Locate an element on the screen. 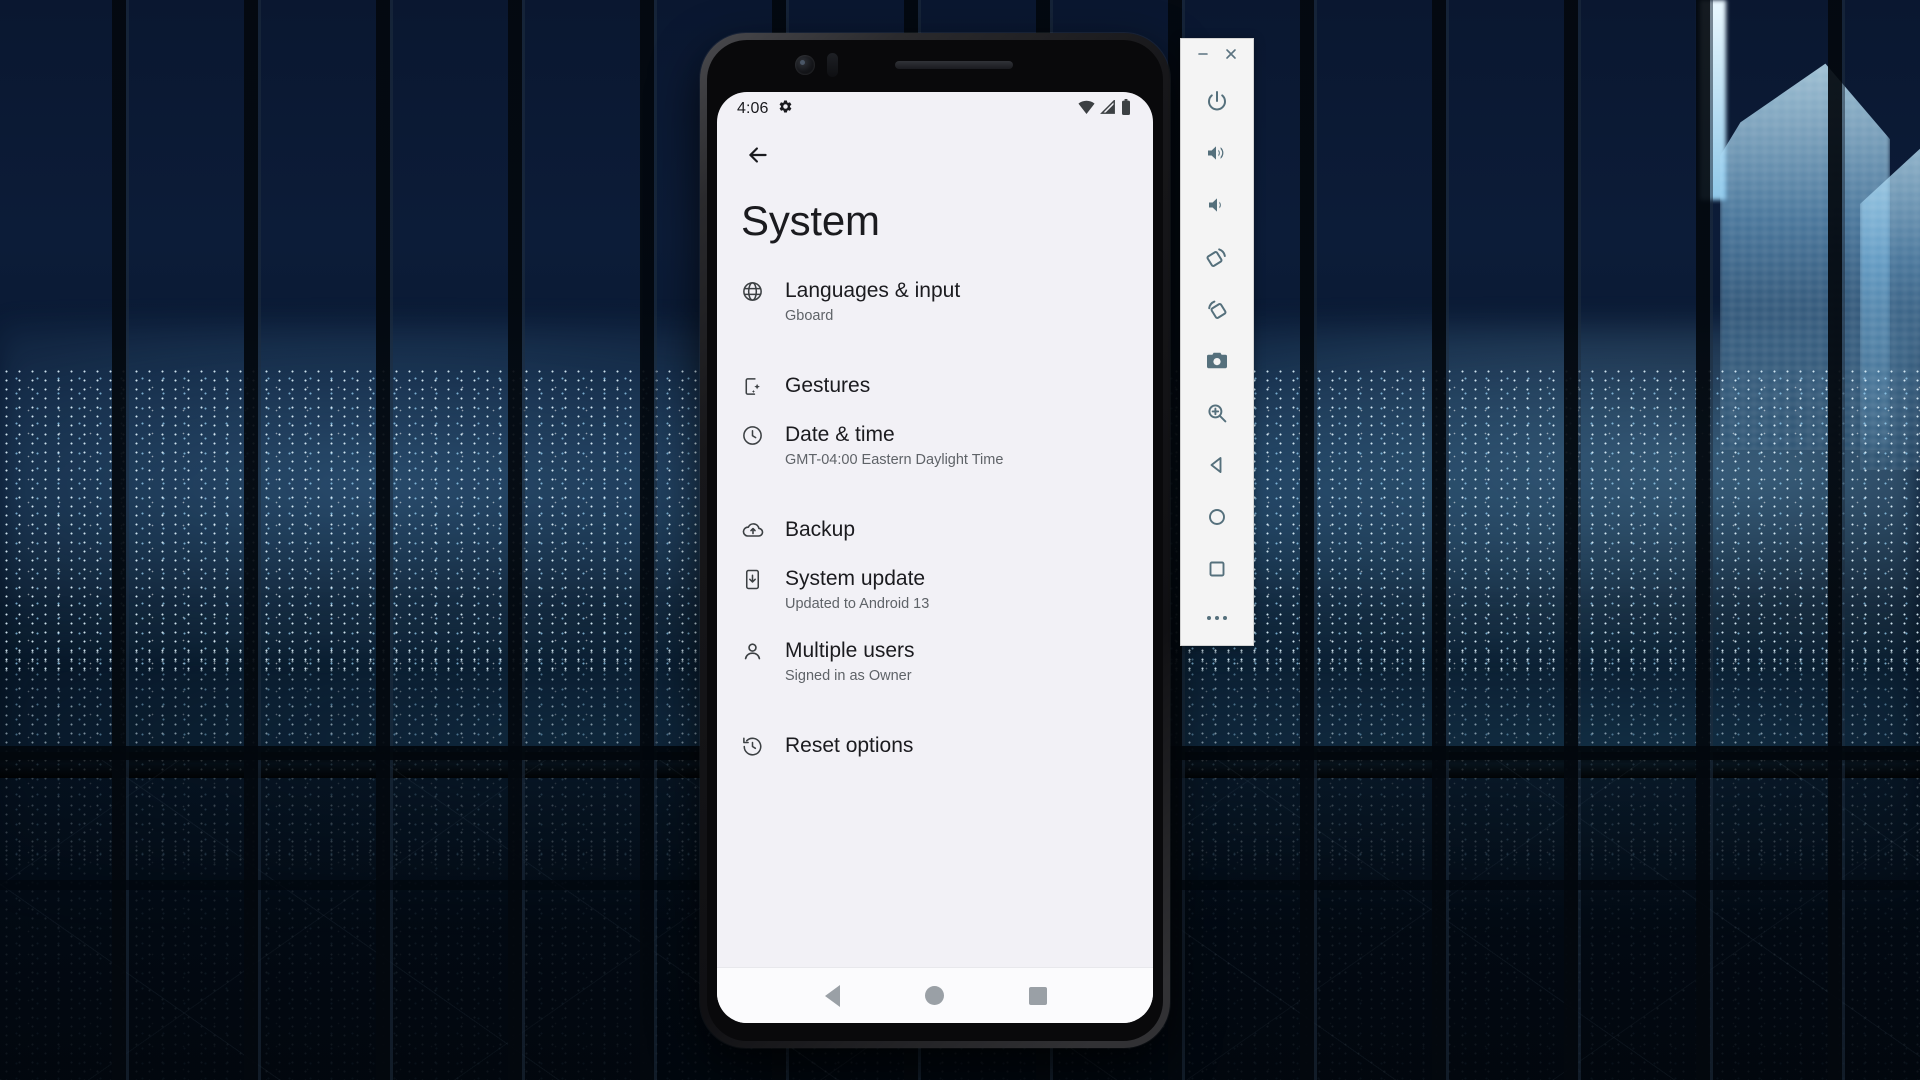  navigation-bar is located at coordinates (935, 995).